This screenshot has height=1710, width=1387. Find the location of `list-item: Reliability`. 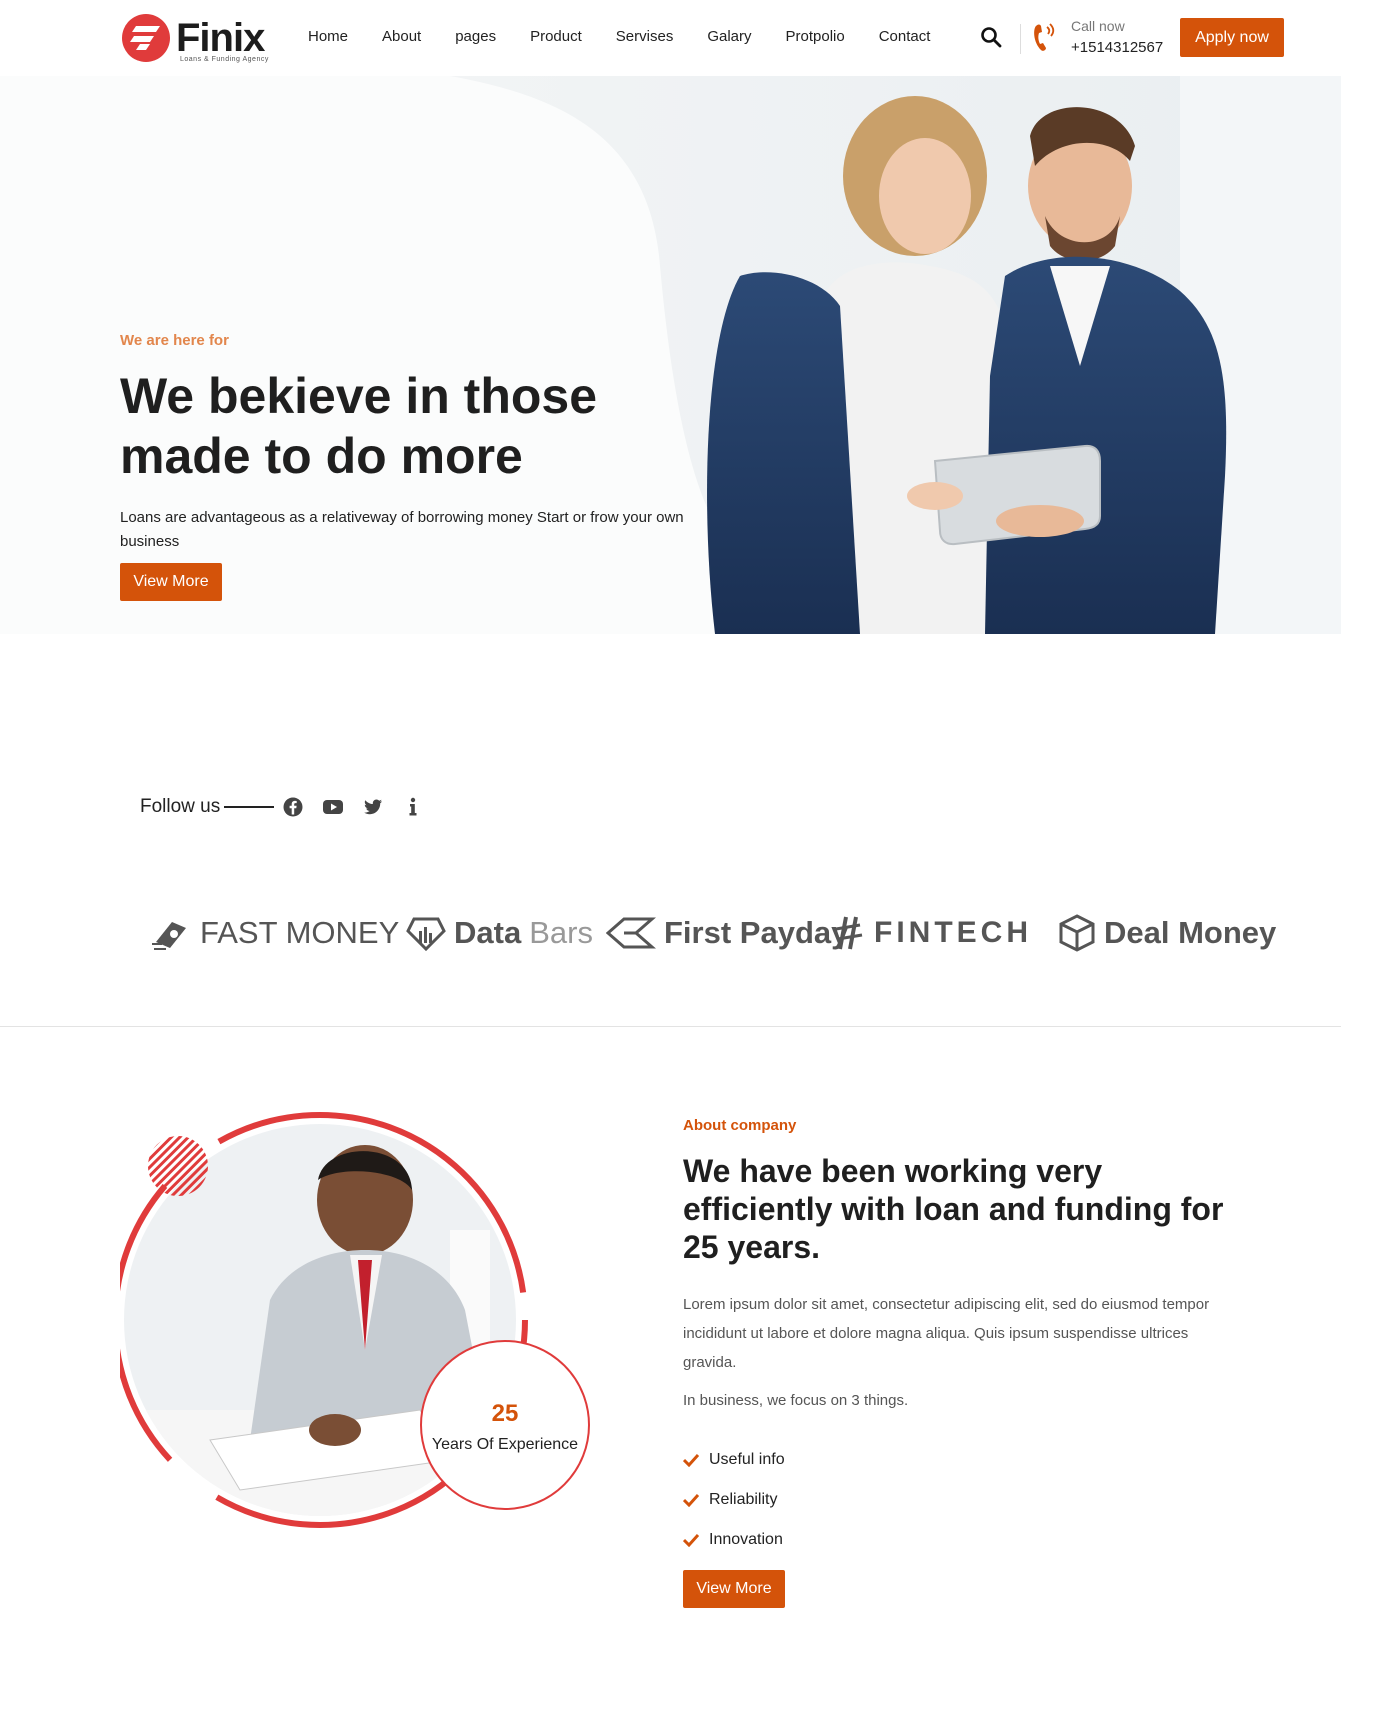

list-item: Reliability is located at coordinates (734, 1500).